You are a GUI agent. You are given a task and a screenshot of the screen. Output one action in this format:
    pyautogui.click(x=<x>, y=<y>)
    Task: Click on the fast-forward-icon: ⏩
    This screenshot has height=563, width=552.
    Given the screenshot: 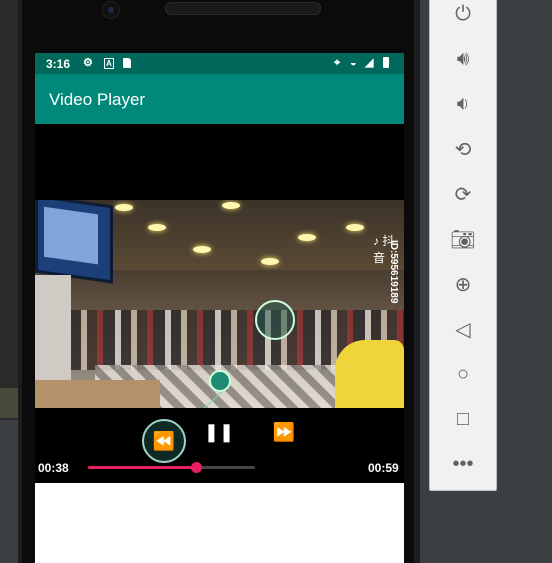 What is the action you would take?
    pyautogui.click(x=284, y=431)
    